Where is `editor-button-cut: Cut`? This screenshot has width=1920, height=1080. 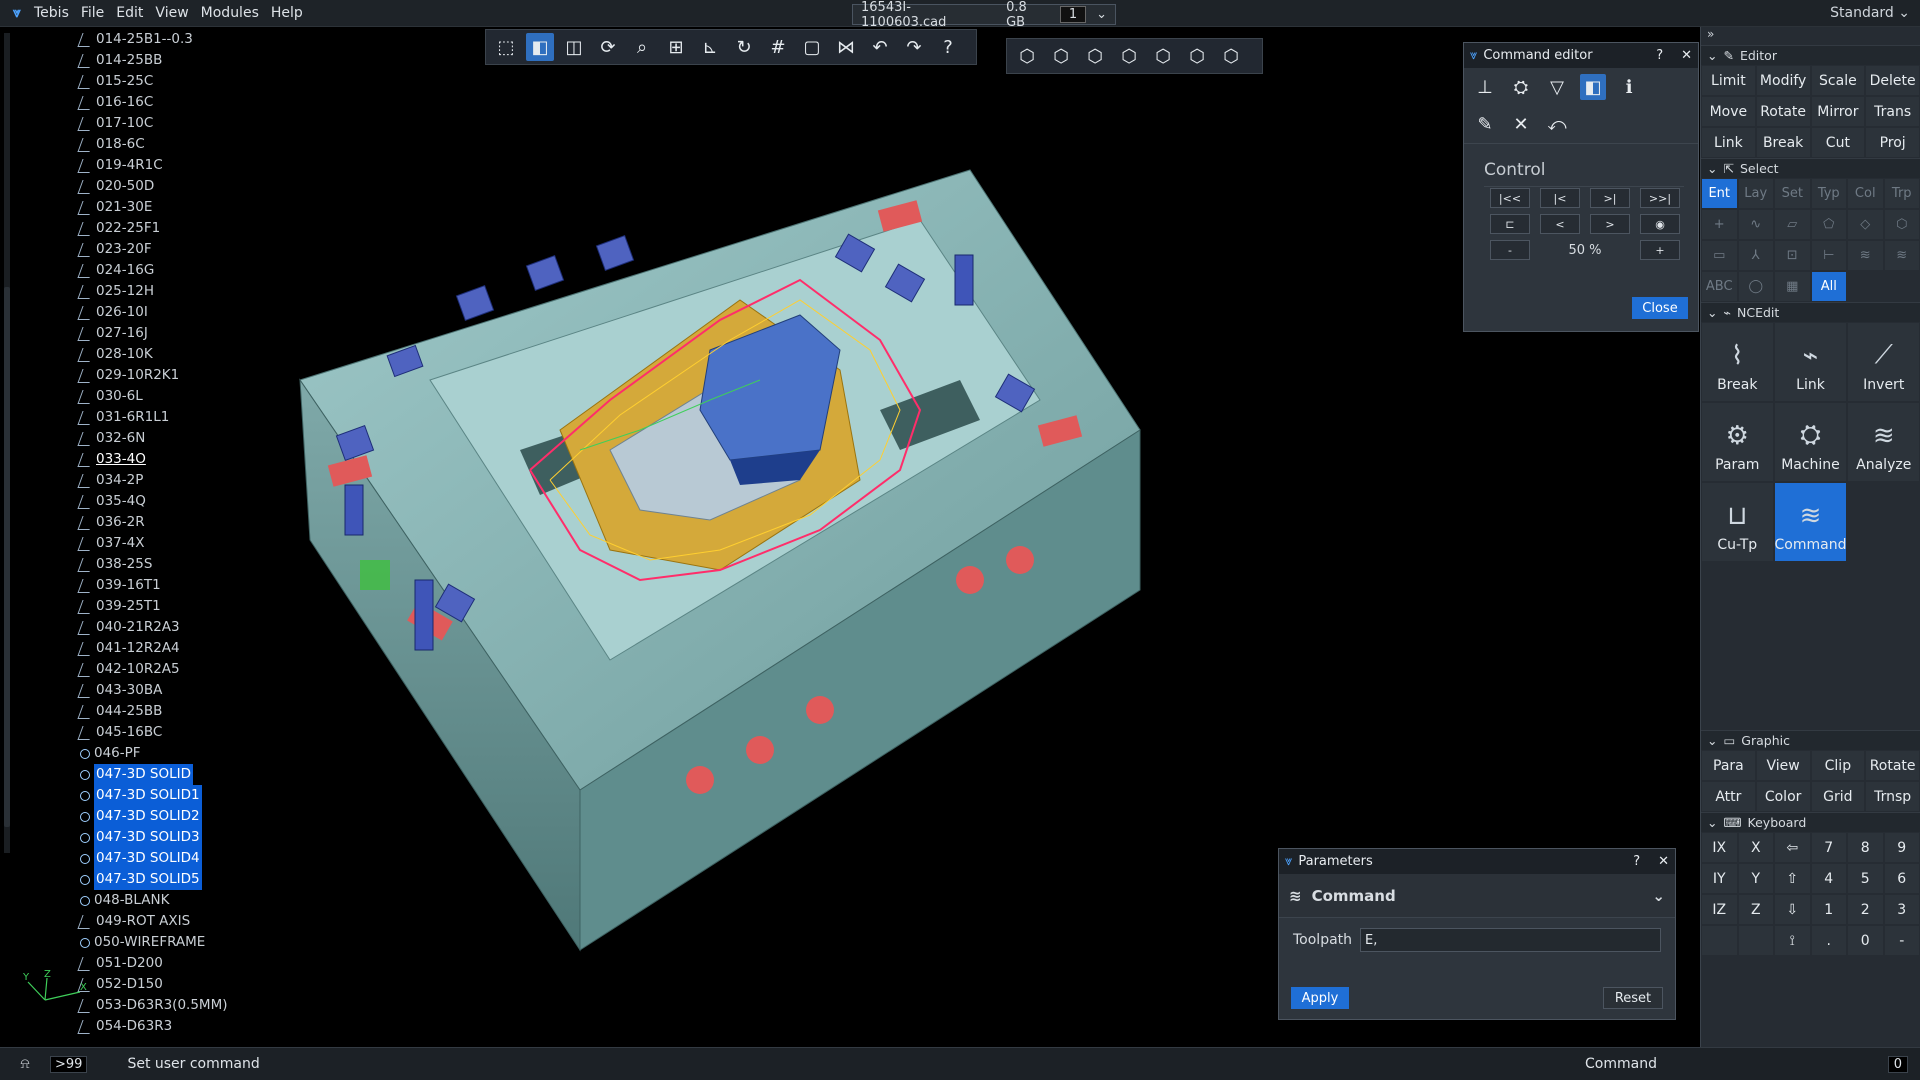 editor-button-cut: Cut is located at coordinates (1838, 142).